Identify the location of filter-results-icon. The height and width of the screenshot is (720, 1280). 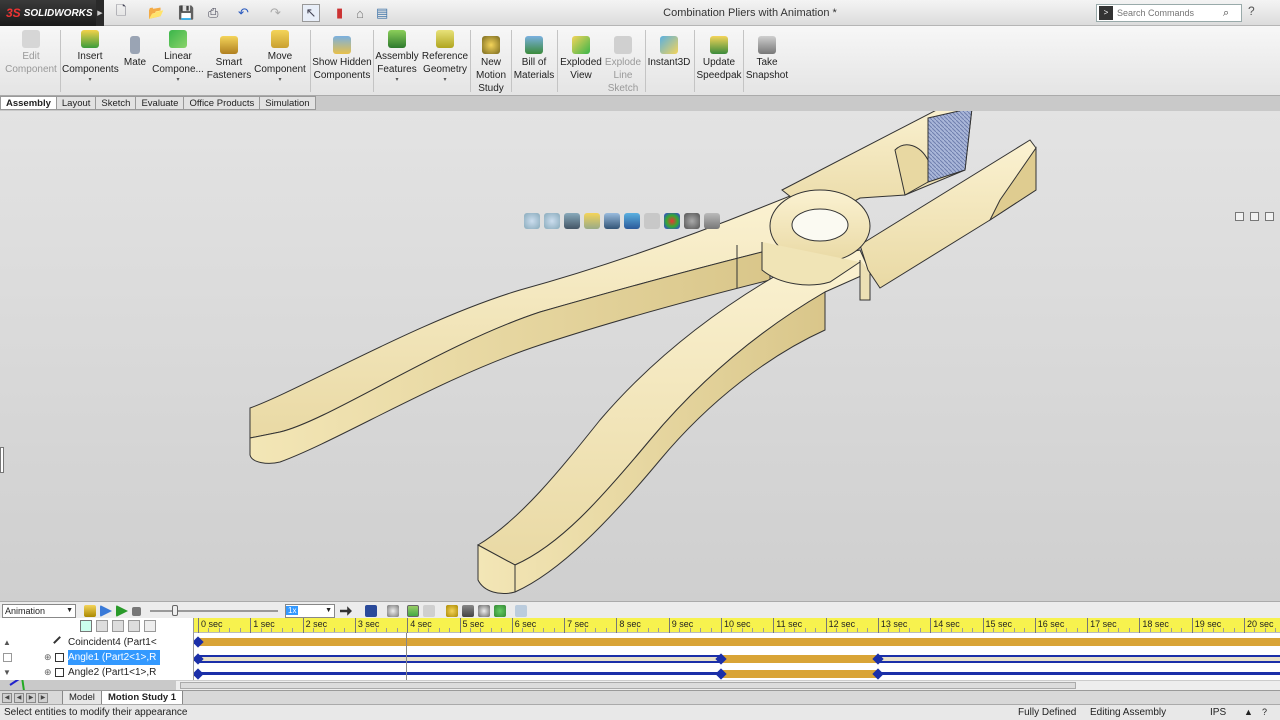
(134, 625).